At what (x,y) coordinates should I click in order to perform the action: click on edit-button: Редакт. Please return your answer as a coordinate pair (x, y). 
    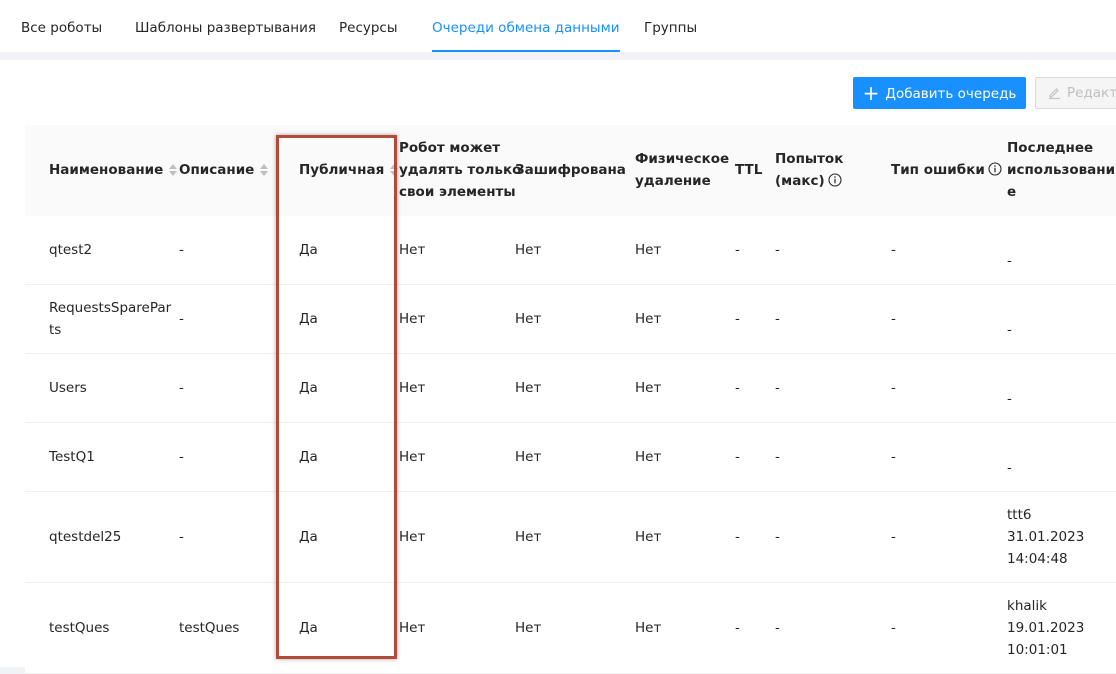
    Looking at the image, I should click on (1075, 93).